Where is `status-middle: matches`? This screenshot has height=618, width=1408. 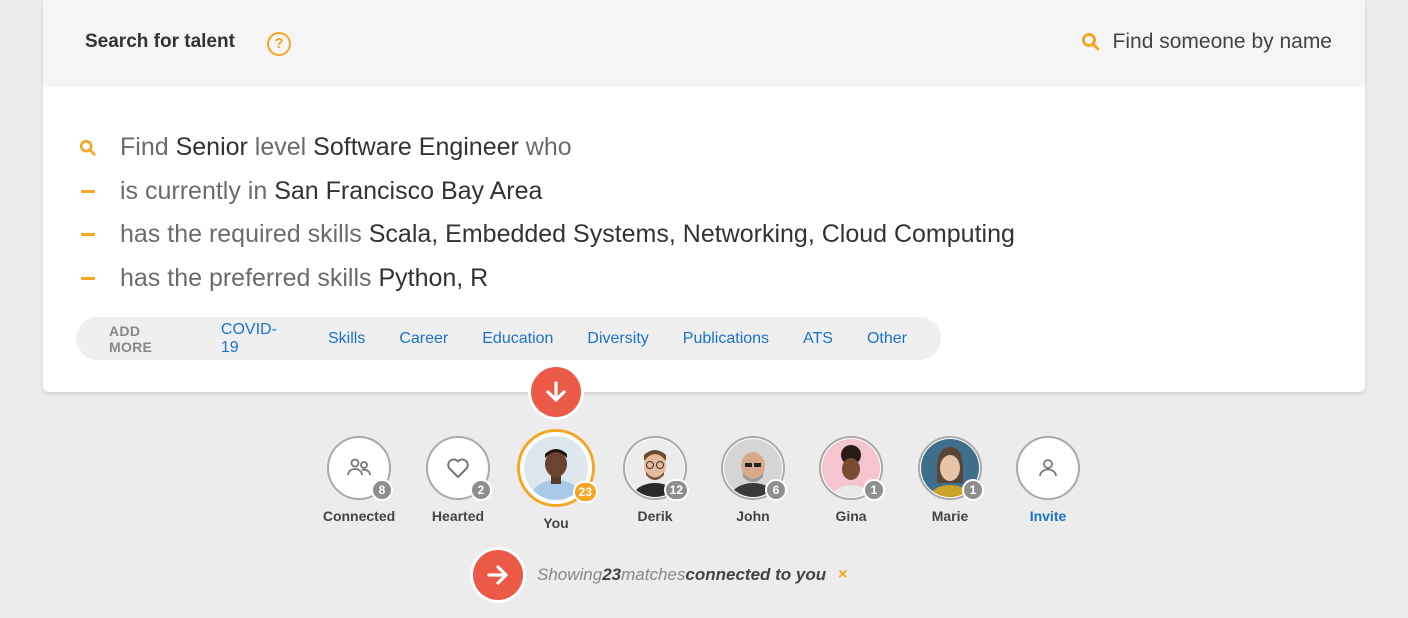 status-middle: matches is located at coordinates (653, 574).